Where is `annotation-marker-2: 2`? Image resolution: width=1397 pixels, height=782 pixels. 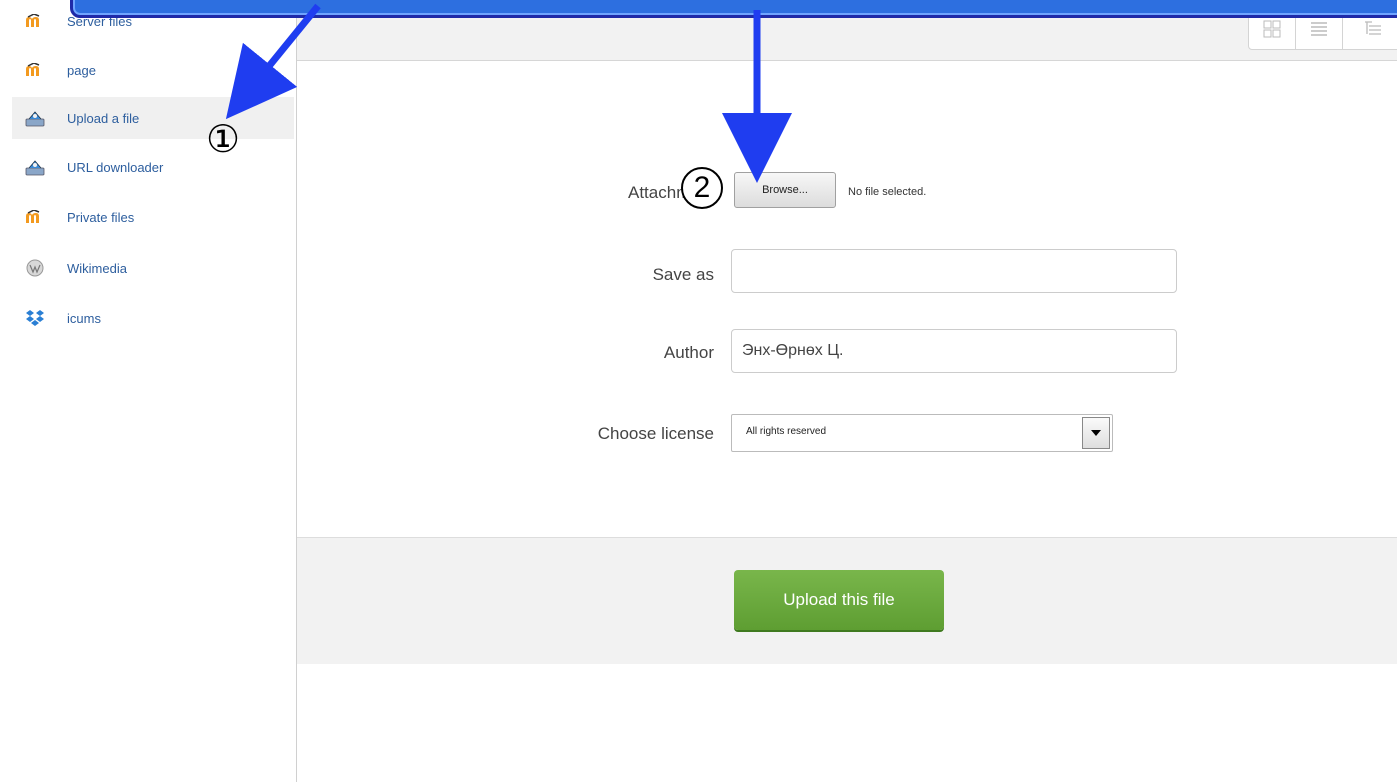
annotation-marker-2: 2 is located at coordinates (702, 188).